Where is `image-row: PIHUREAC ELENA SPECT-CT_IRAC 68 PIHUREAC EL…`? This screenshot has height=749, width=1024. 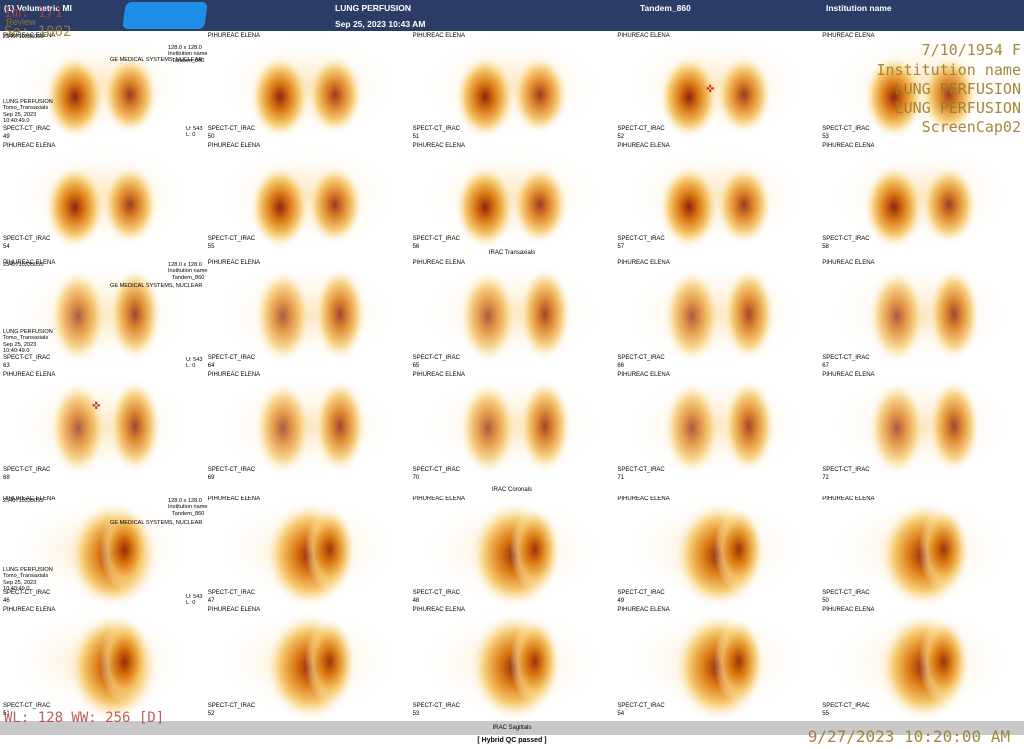
image-row: PIHUREAC ELENA SPECT-CT_IRAC 68 PIHUREAC EL… is located at coordinates (512, 426).